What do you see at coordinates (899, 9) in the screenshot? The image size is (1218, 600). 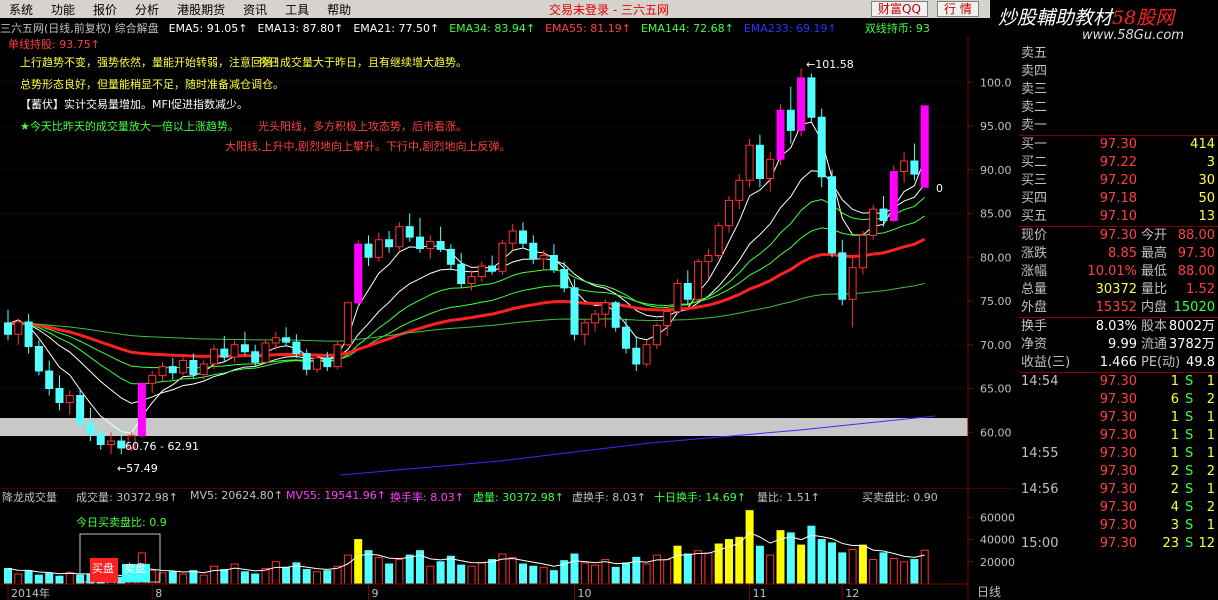 I see `caifu-qq-button: 财富QQ` at bounding box center [899, 9].